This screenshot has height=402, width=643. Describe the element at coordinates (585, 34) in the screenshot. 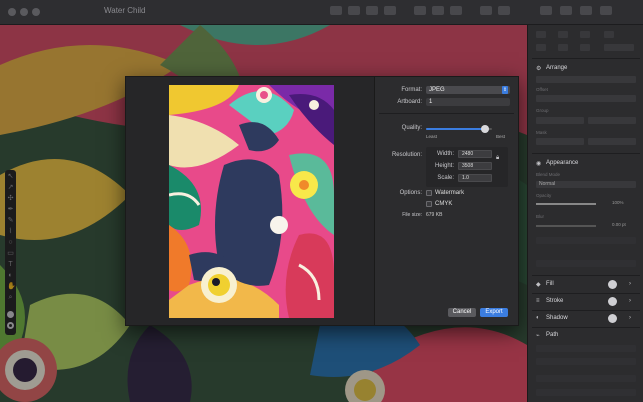

I see `align-right-icon` at that location.